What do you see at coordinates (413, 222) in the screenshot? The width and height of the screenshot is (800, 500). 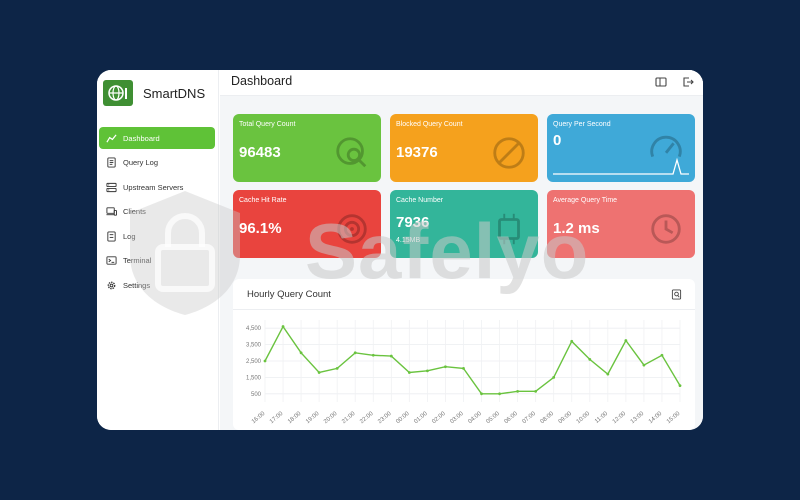 I see `card-value: 7936` at bounding box center [413, 222].